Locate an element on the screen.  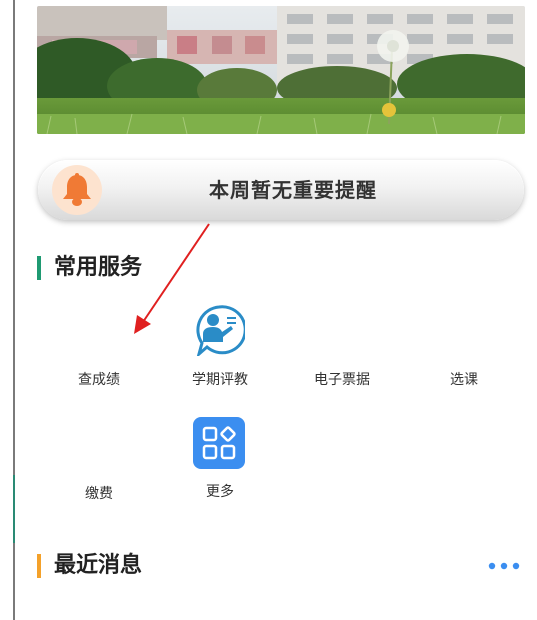
service-item-e-invoice: 电子票据 is located at coordinates (342, 379).